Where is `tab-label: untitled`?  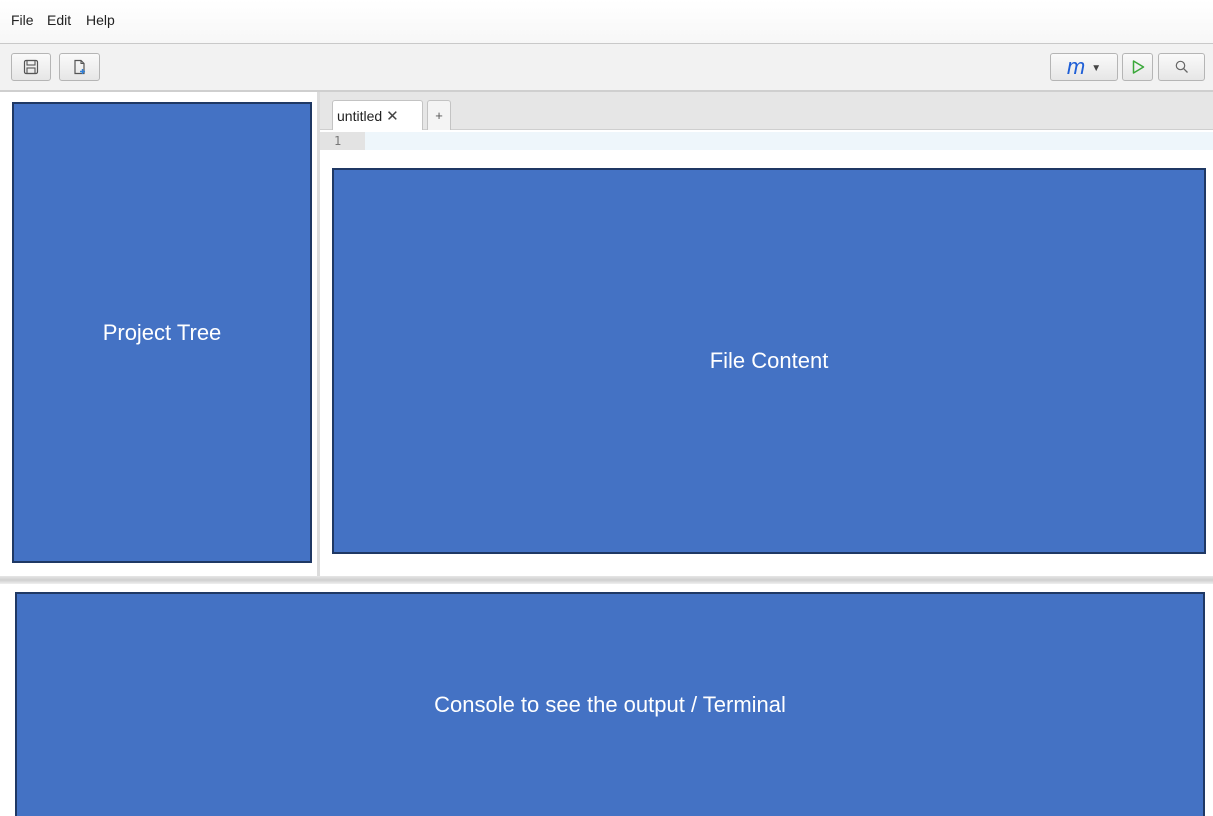 tab-label: untitled is located at coordinates (360, 115).